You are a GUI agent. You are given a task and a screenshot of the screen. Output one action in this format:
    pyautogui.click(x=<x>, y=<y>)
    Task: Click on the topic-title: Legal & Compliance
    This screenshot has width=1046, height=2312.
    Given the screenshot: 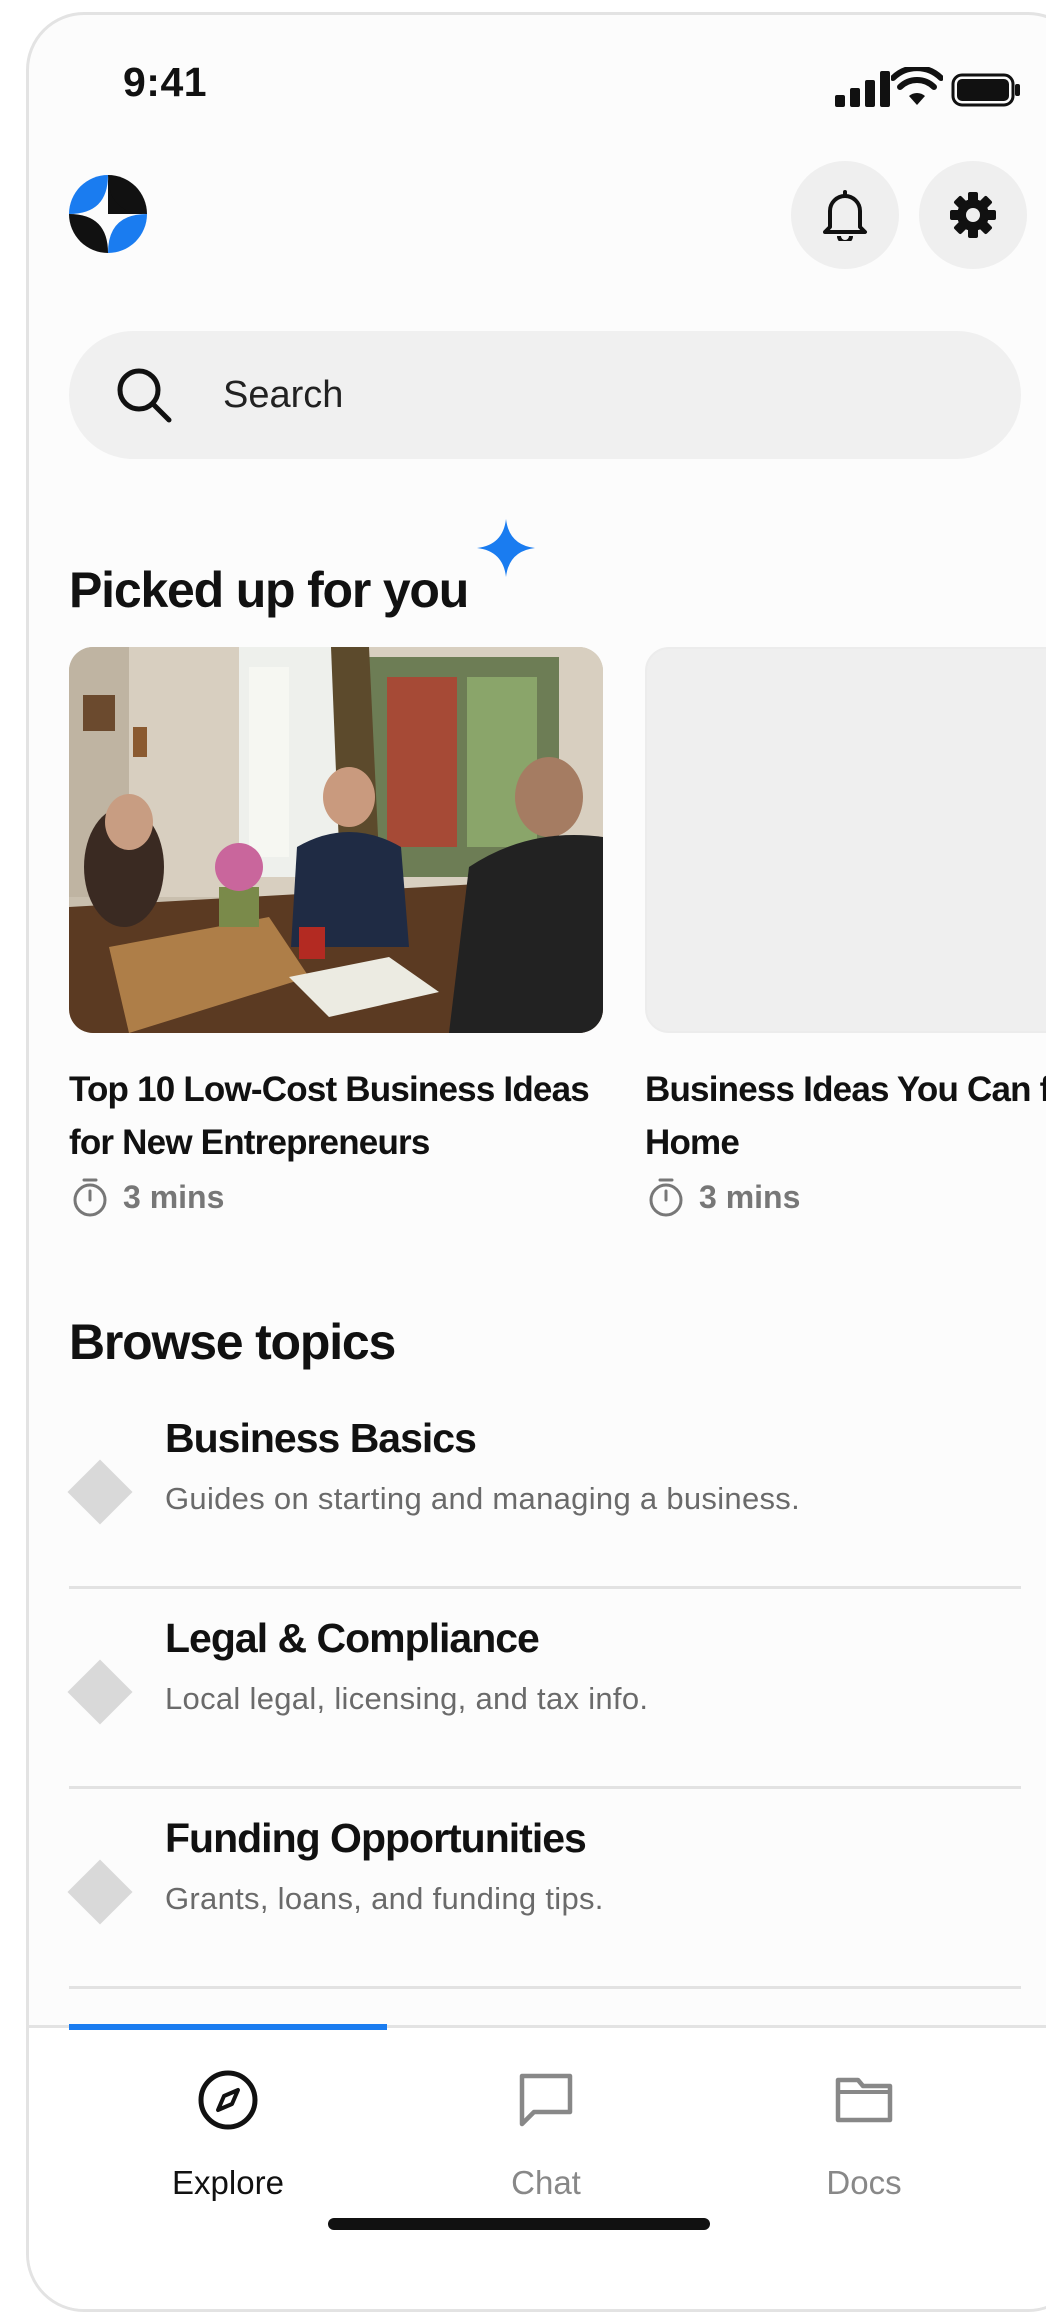 What is the action you would take?
    pyautogui.click(x=352, y=1638)
    